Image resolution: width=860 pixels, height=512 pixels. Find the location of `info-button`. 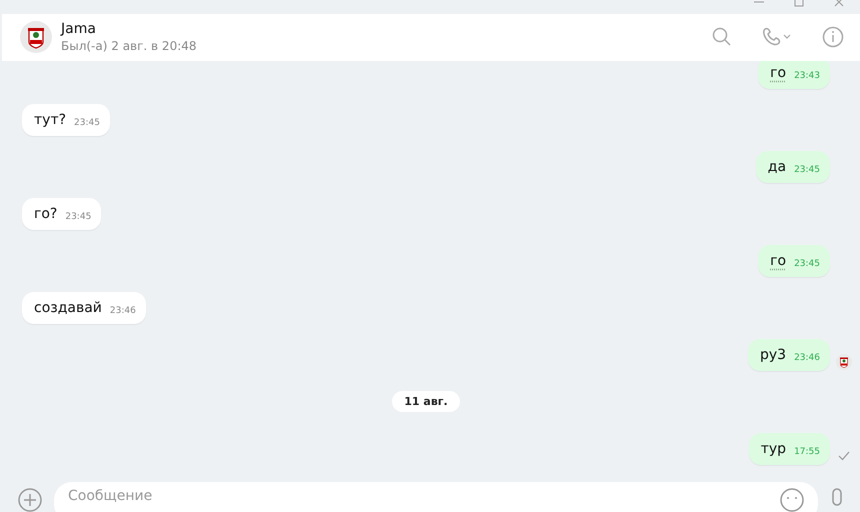

info-button is located at coordinates (833, 37).